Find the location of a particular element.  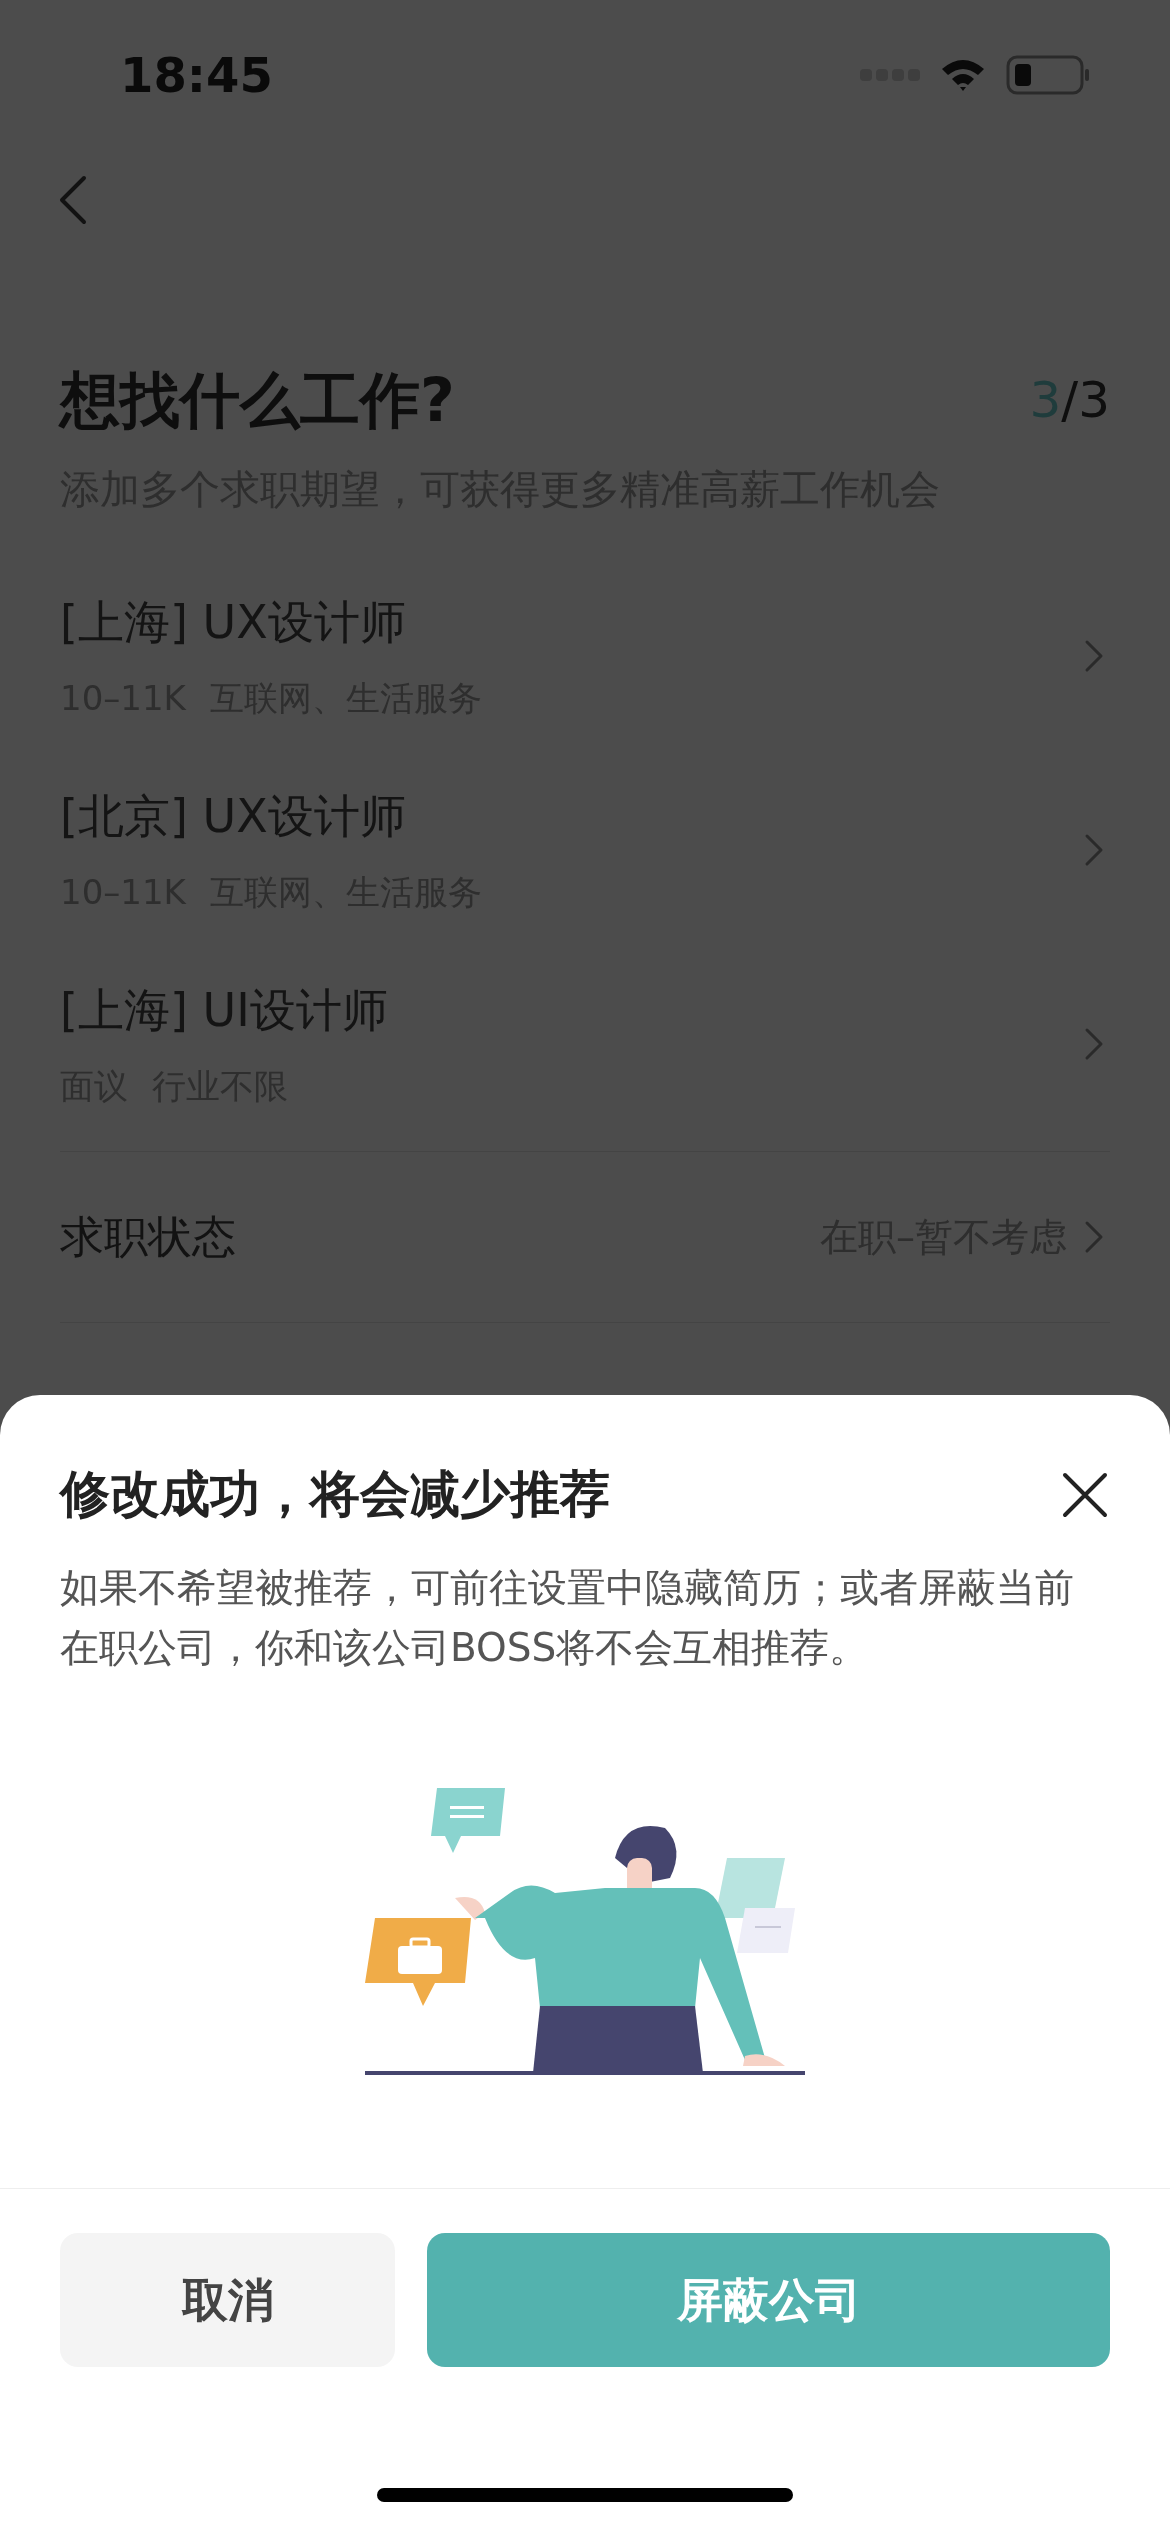

close-icon is located at coordinates (1085, 1494).